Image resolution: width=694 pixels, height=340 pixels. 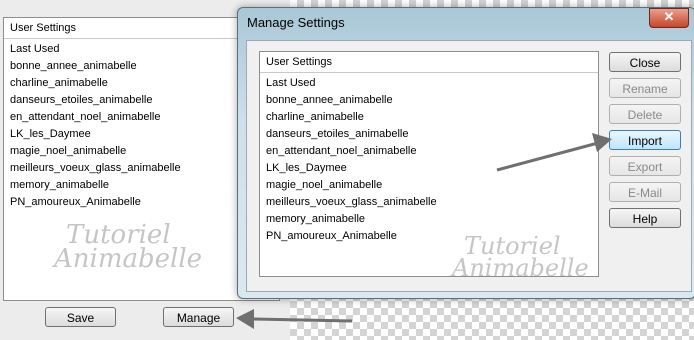 What do you see at coordinates (294, 319) in the screenshot?
I see `arrow-to-manage` at bounding box center [294, 319].